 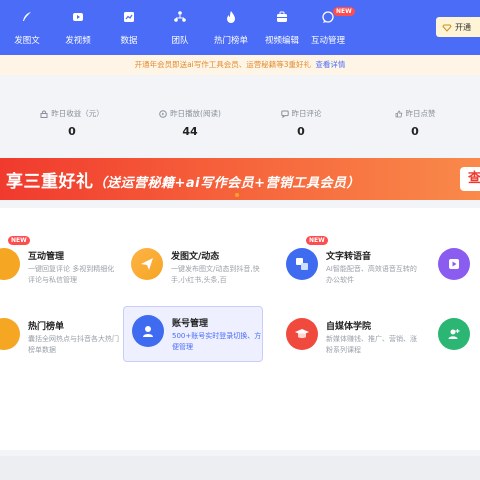 I want to click on stat-value: 44, so click(x=190, y=131).